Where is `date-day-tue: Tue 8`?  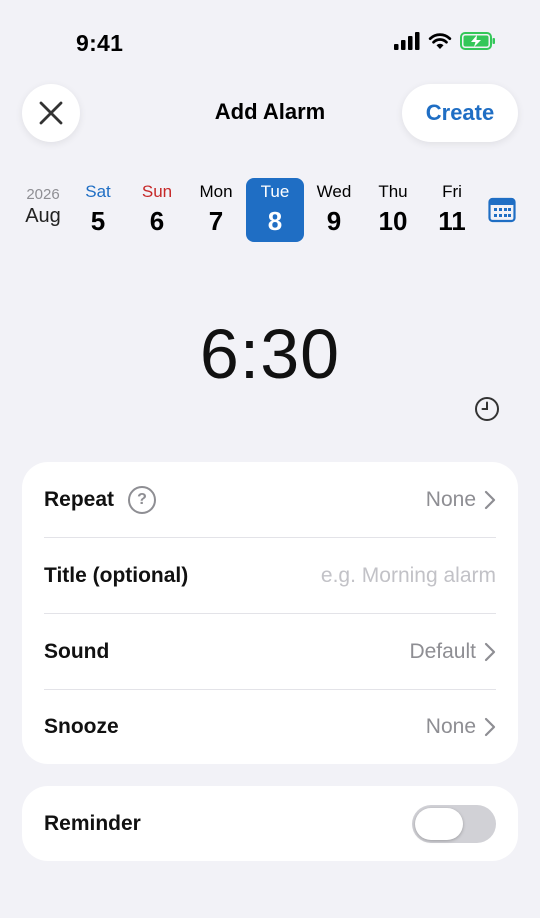
date-day-tue: Tue 8 is located at coordinates (275, 210).